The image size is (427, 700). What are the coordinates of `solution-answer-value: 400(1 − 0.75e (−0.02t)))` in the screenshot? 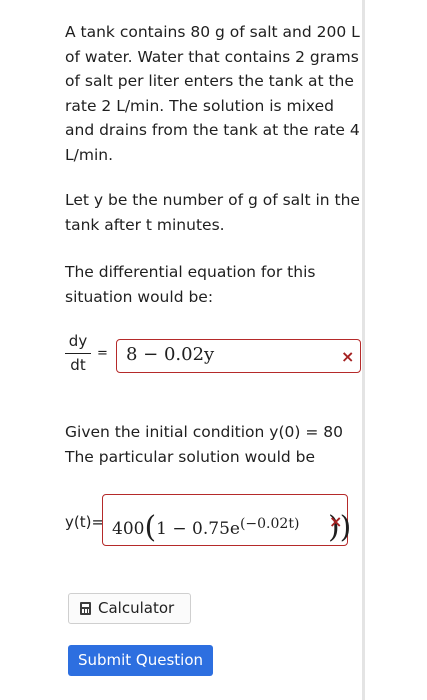 It's located at (231, 528).